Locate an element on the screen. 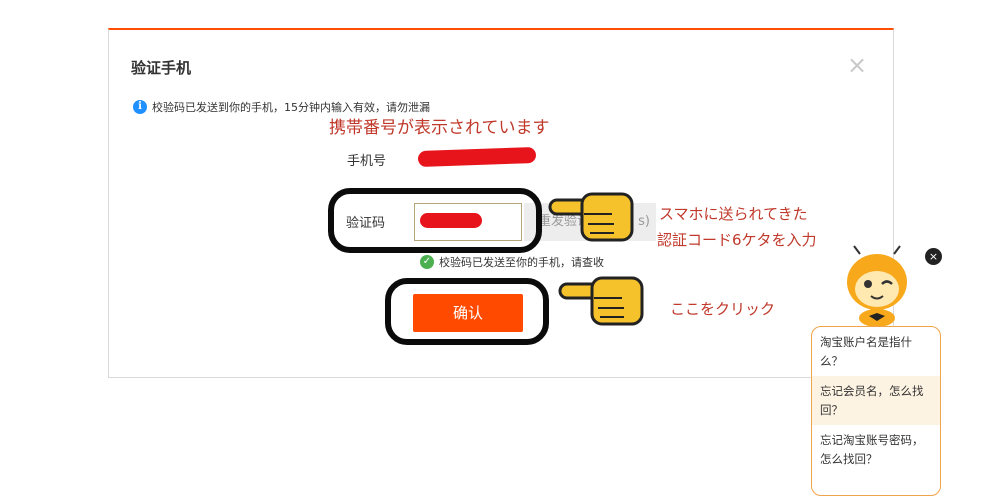 This screenshot has height=496, width=1000. annotation-phone-note: 携帯番号が表示されています is located at coordinates (439, 128).